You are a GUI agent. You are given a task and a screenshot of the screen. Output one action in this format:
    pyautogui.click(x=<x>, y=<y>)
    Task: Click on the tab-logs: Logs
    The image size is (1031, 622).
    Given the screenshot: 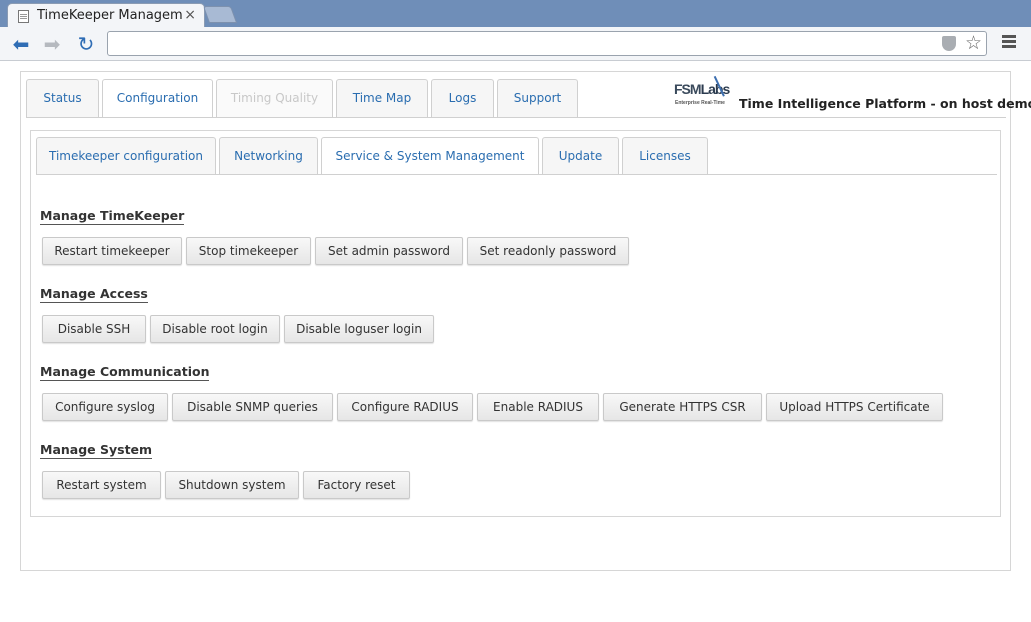 What is the action you would take?
    pyautogui.click(x=462, y=98)
    